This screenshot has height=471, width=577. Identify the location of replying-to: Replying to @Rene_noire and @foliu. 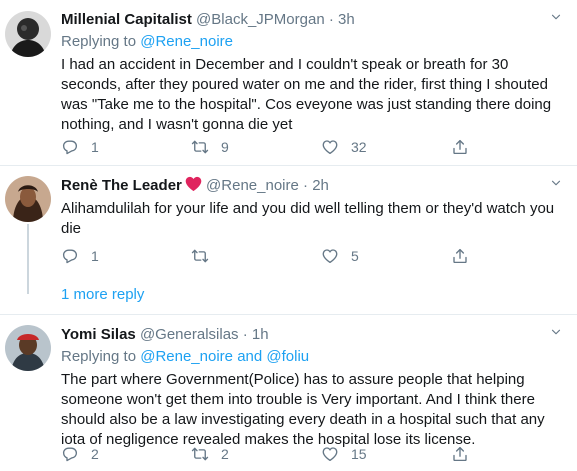
(312, 357).